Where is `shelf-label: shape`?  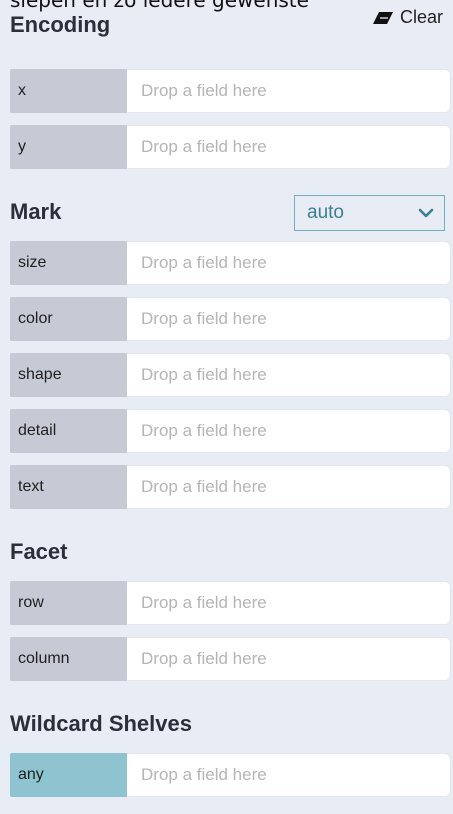
shelf-label: shape is located at coordinates (68, 375).